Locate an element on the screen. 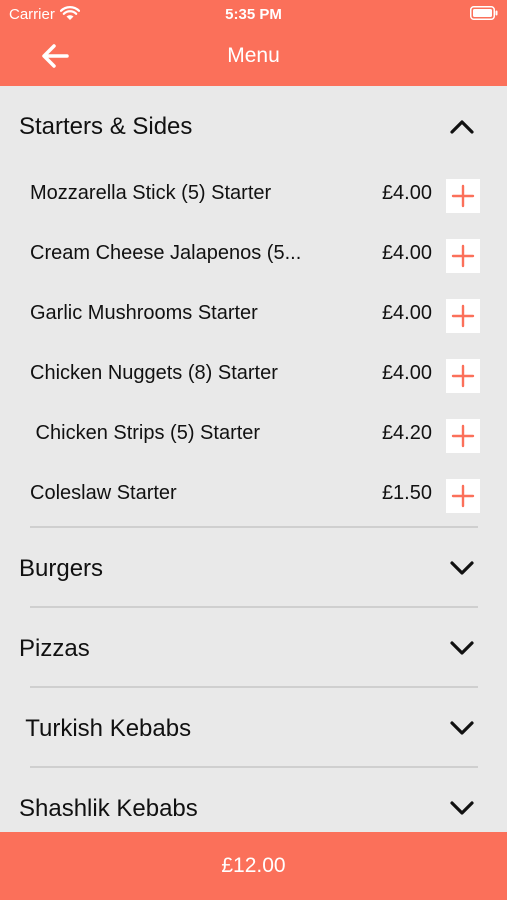 Image resolution: width=507 pixels, height=900 pixels. section-header-starters: Starters & Sides is located at coordinates (253, 126).